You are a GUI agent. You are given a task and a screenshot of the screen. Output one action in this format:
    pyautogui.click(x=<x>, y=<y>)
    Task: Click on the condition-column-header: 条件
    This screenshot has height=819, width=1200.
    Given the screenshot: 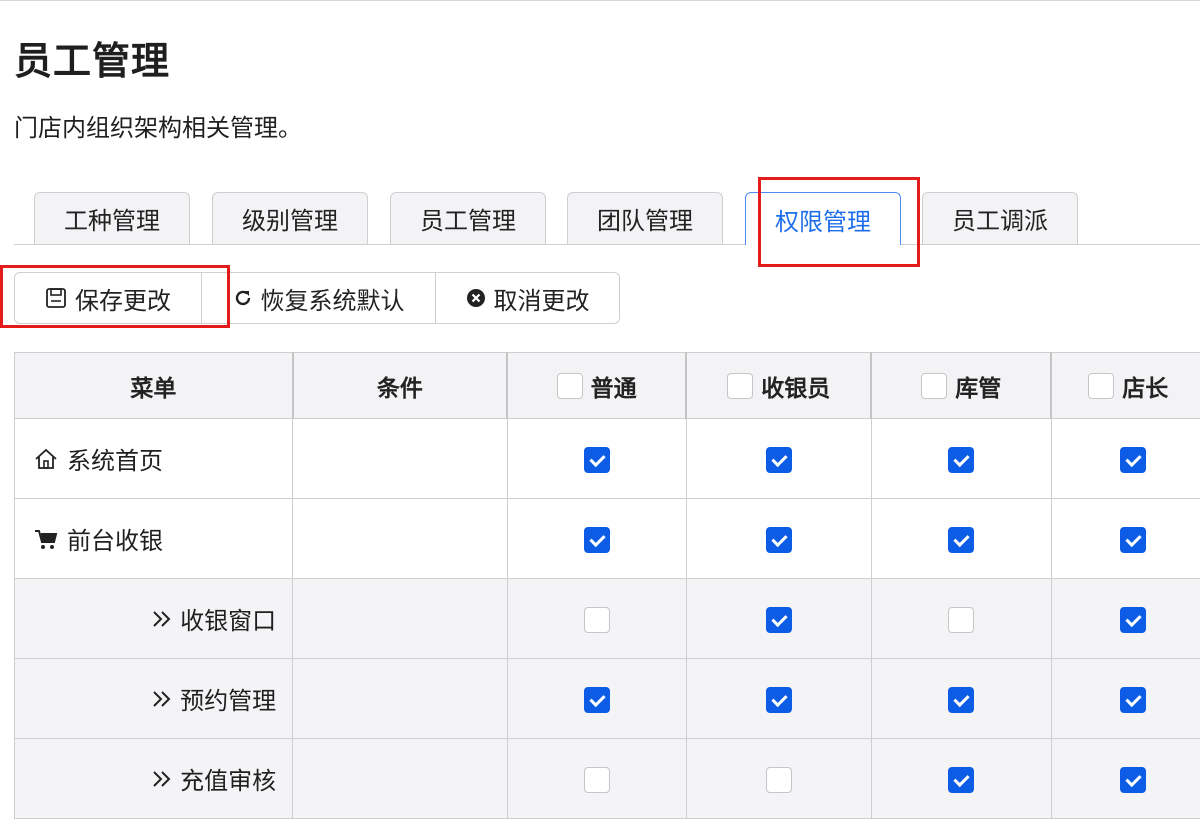 What is the action you would take?
    pyautogui.click(x=400, y=386)
    